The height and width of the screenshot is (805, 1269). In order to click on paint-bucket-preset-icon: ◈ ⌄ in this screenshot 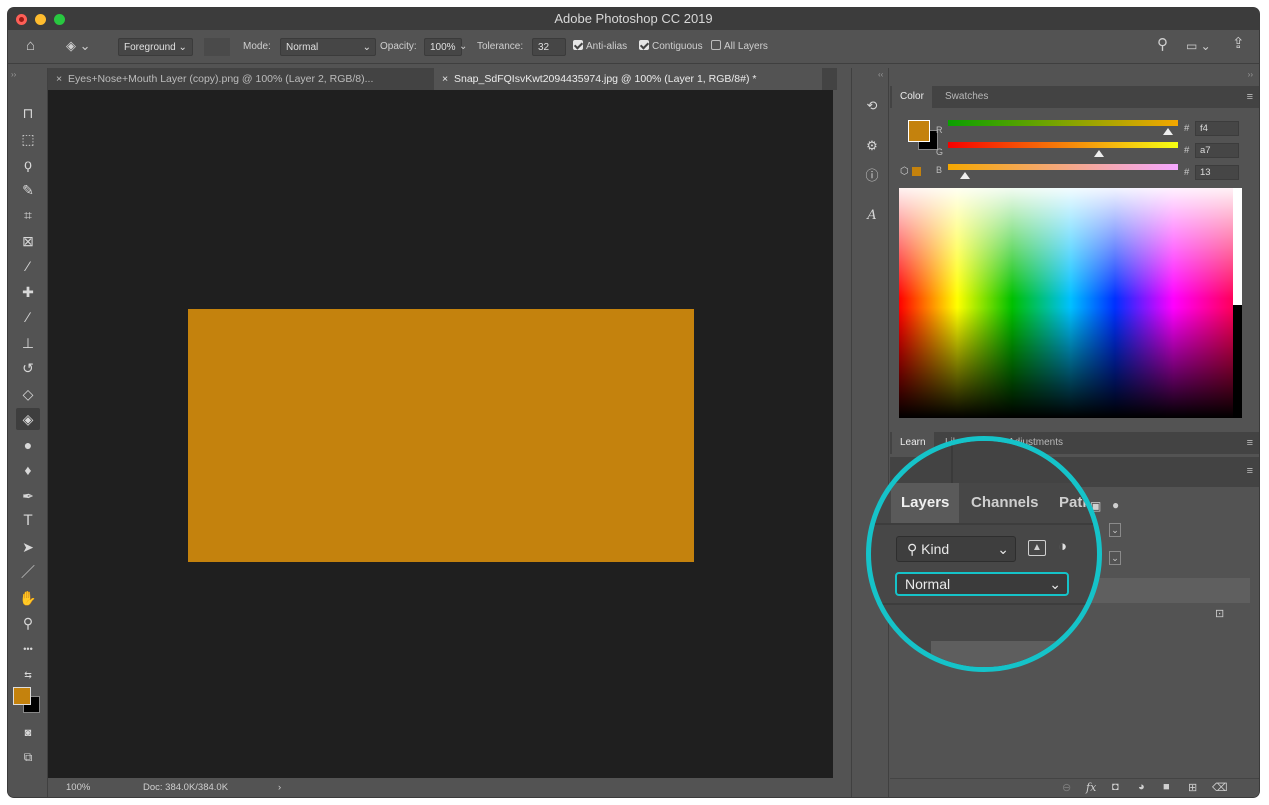, I will do `click(78, 46)`.